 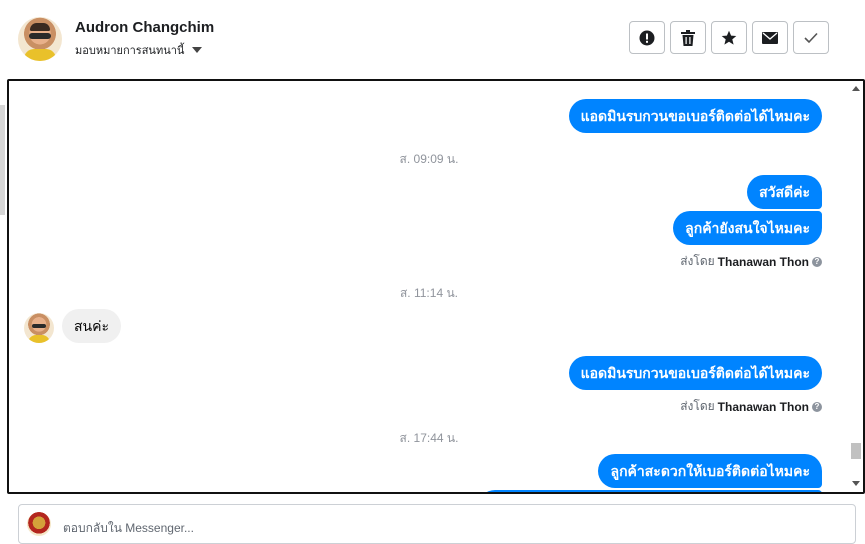 I want to click on avatar-hair, so click(x=40, y=27).